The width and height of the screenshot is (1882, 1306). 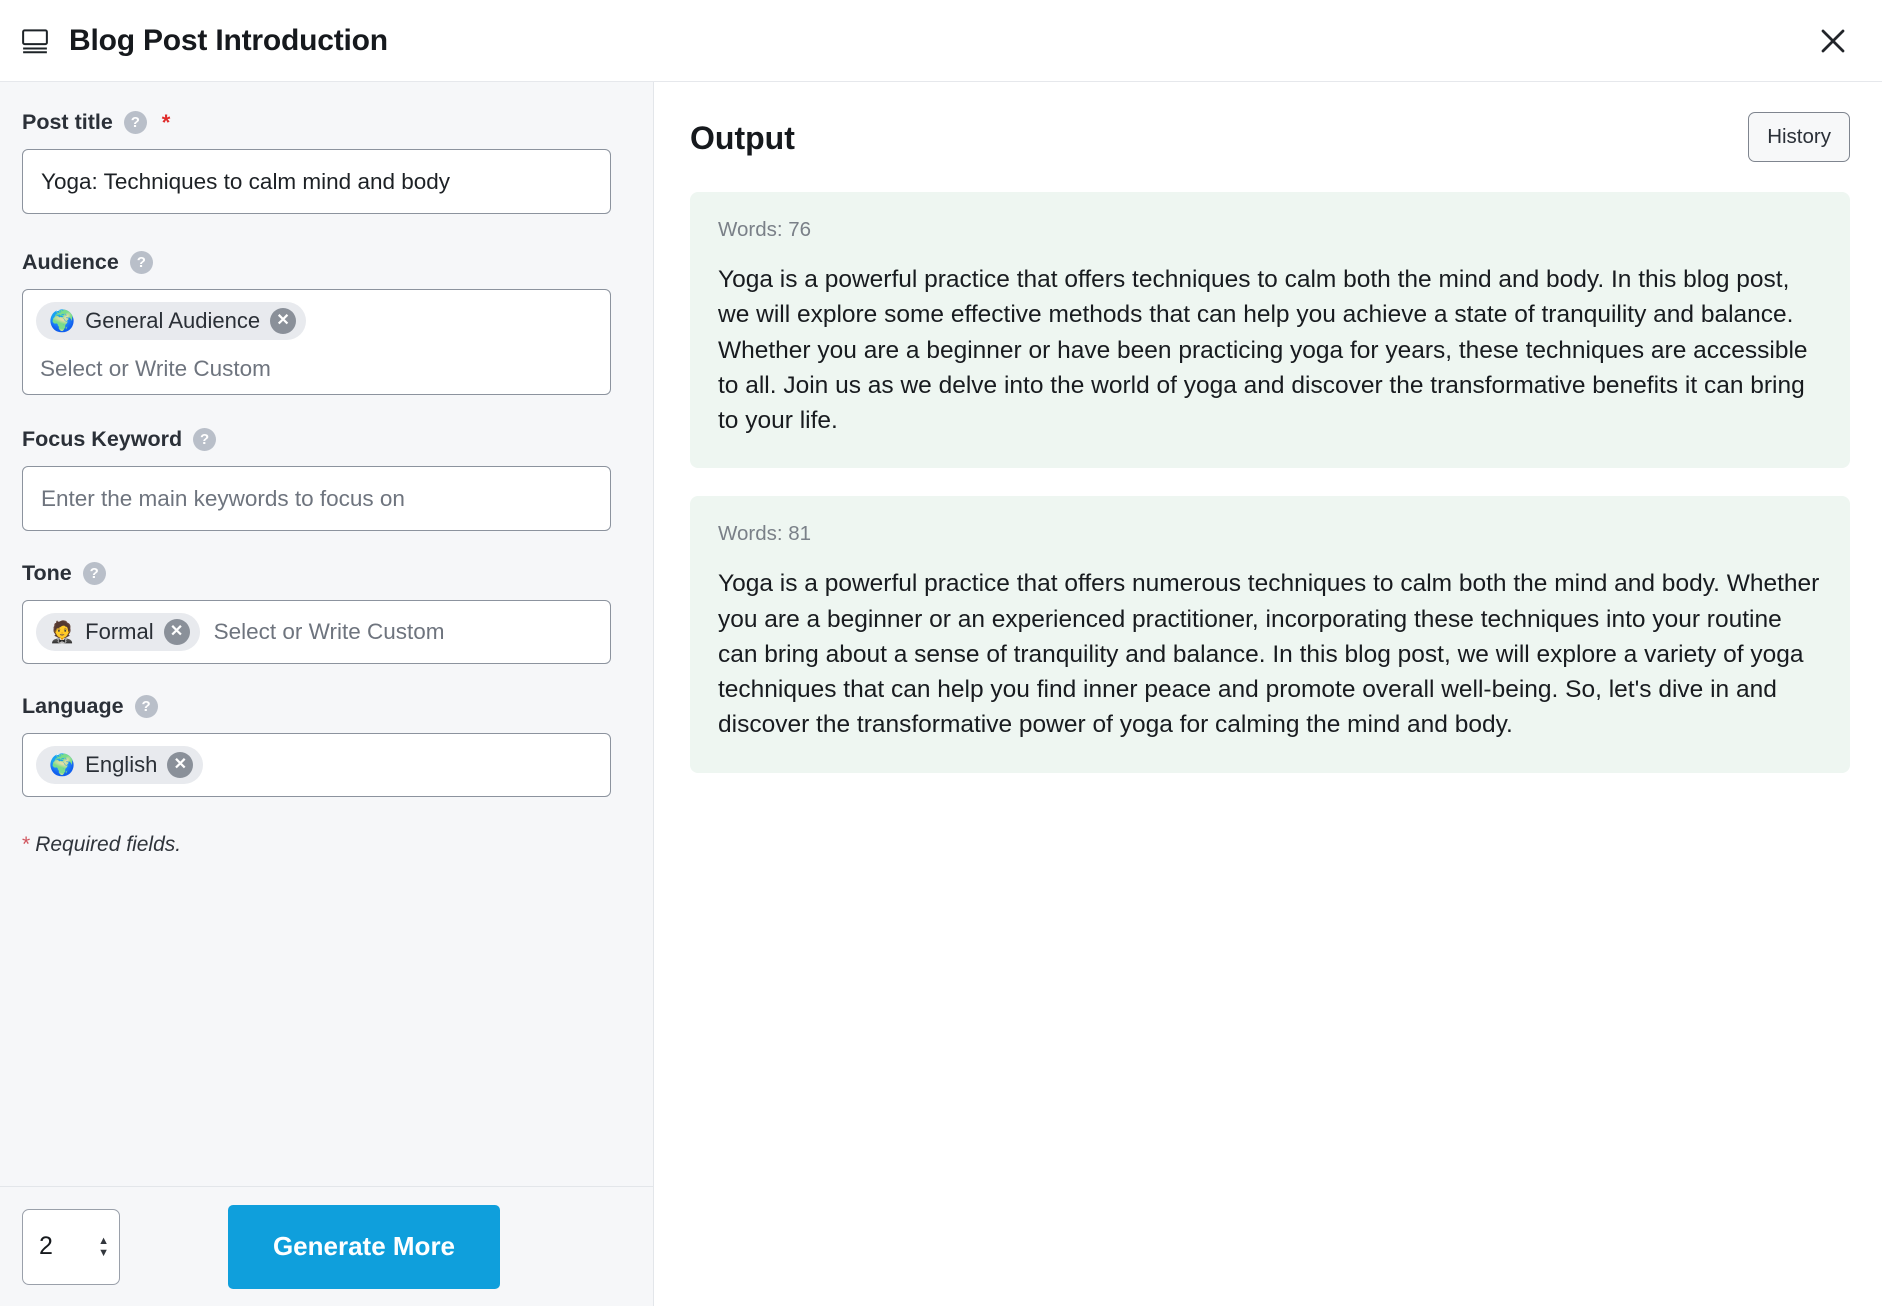 What do you see at coordinates (62, 632) in the screenshot?
I see `person-in-tuxedo-icon: 🤵` at bounding box center [62, 632].